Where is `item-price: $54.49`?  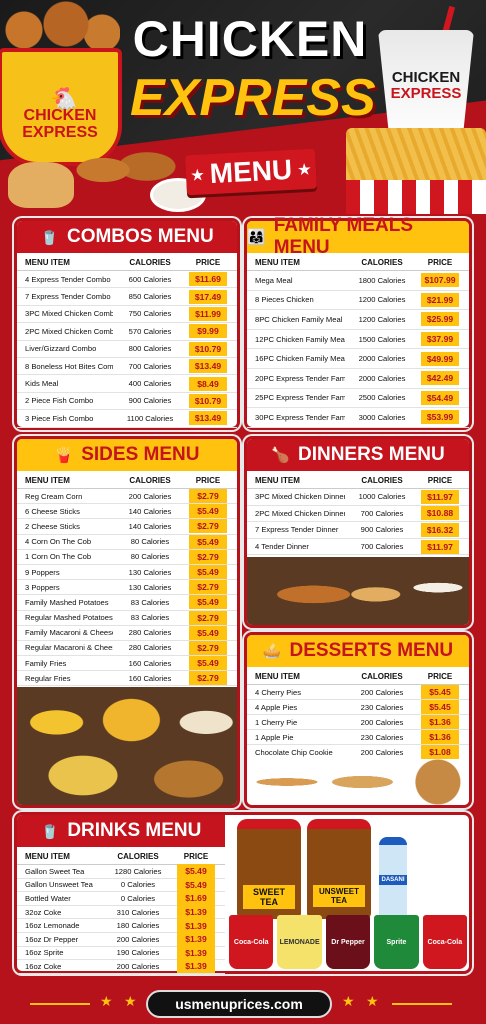 item-price: $54.49 is located at coordinates (440, 397).